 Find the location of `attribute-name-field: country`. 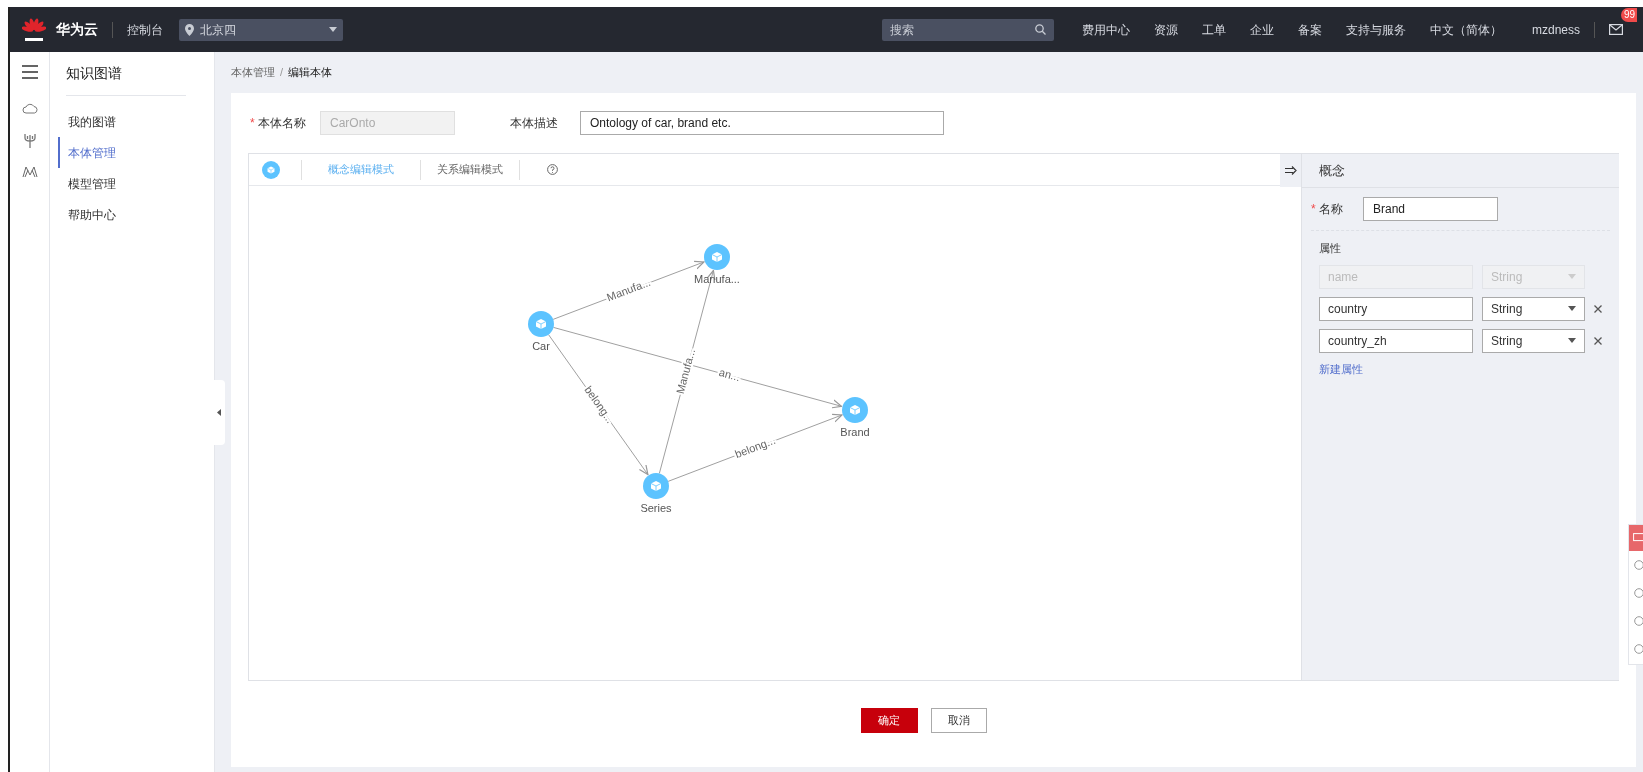

attribute-name-field: country is located at coordinates (1396, 308).